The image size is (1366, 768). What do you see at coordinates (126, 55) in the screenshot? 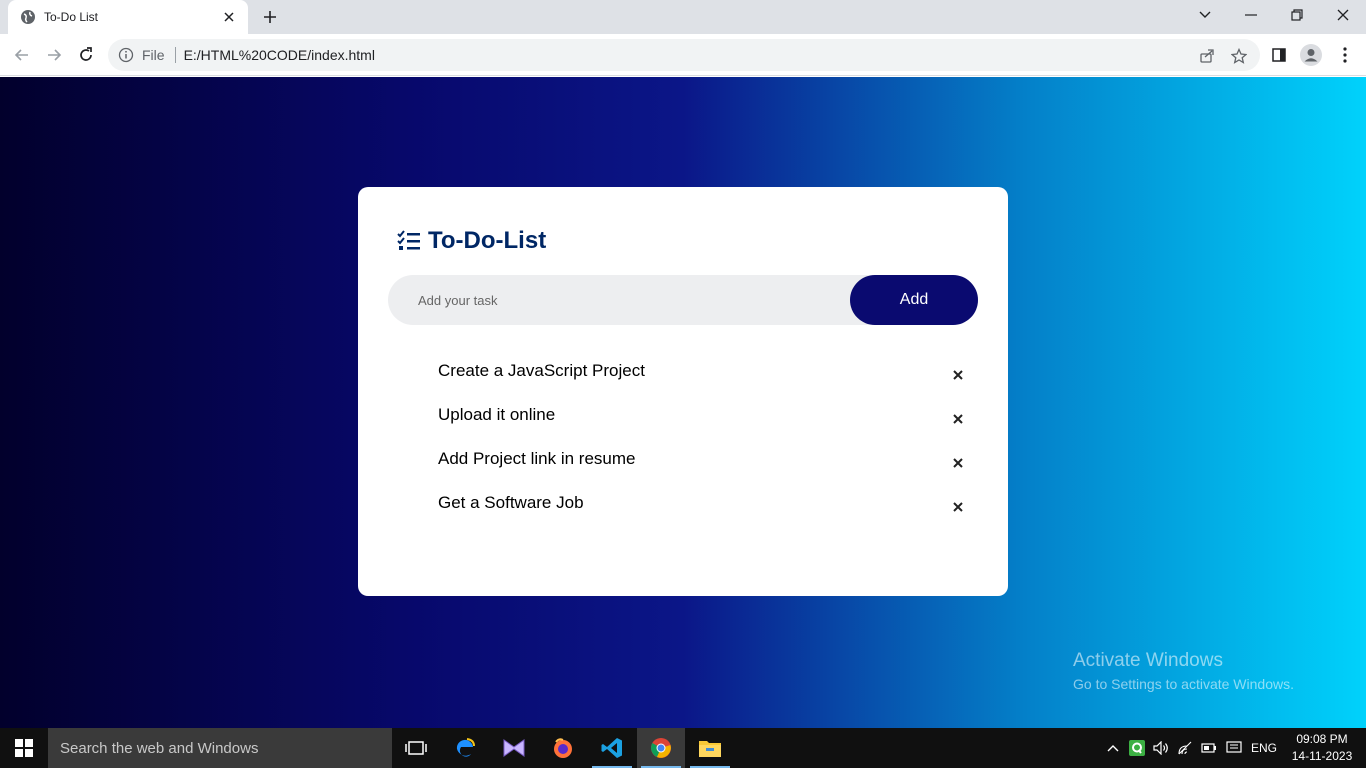
I see `info-icon` at bounding box center [126, 55].